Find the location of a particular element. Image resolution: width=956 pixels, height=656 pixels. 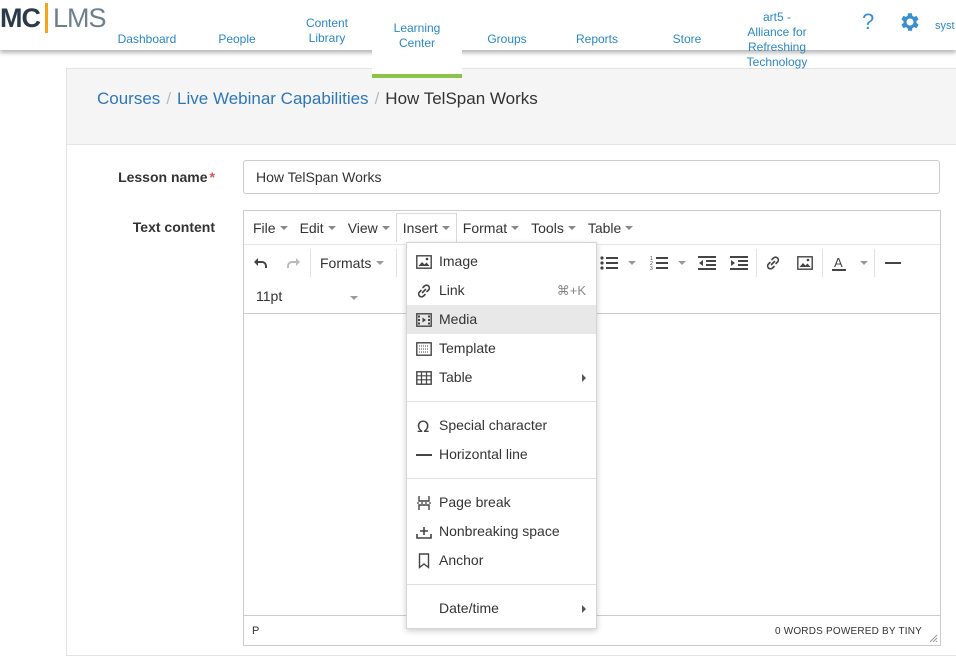

svg-text: Ω is located at coordinates (423, 426).